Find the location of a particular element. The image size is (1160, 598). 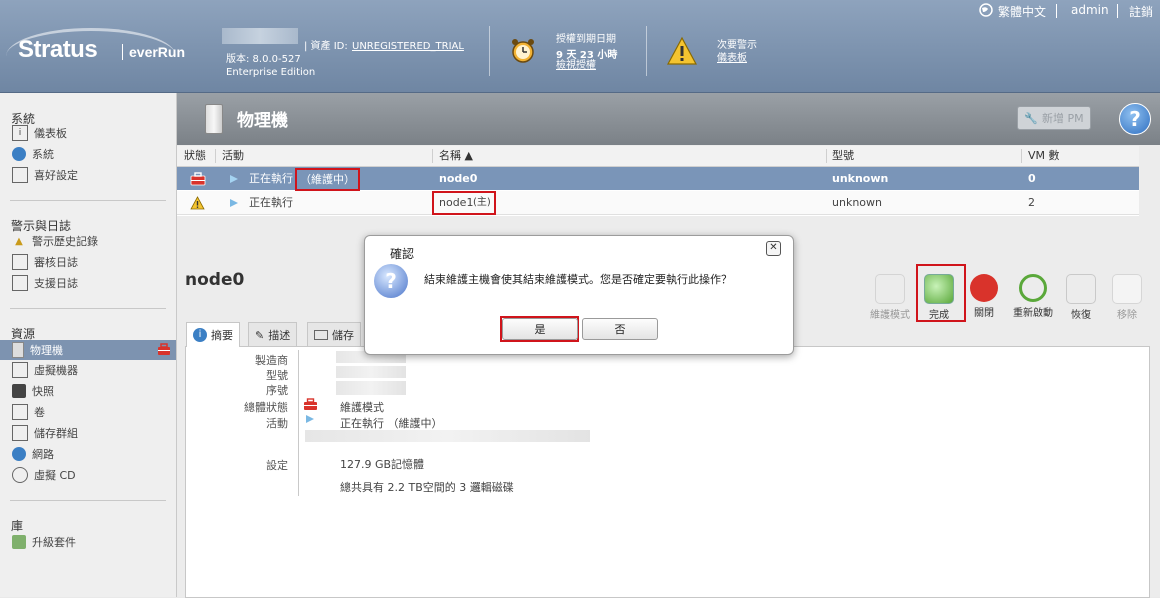

info-icon: i is located at coordinates (200, 335).